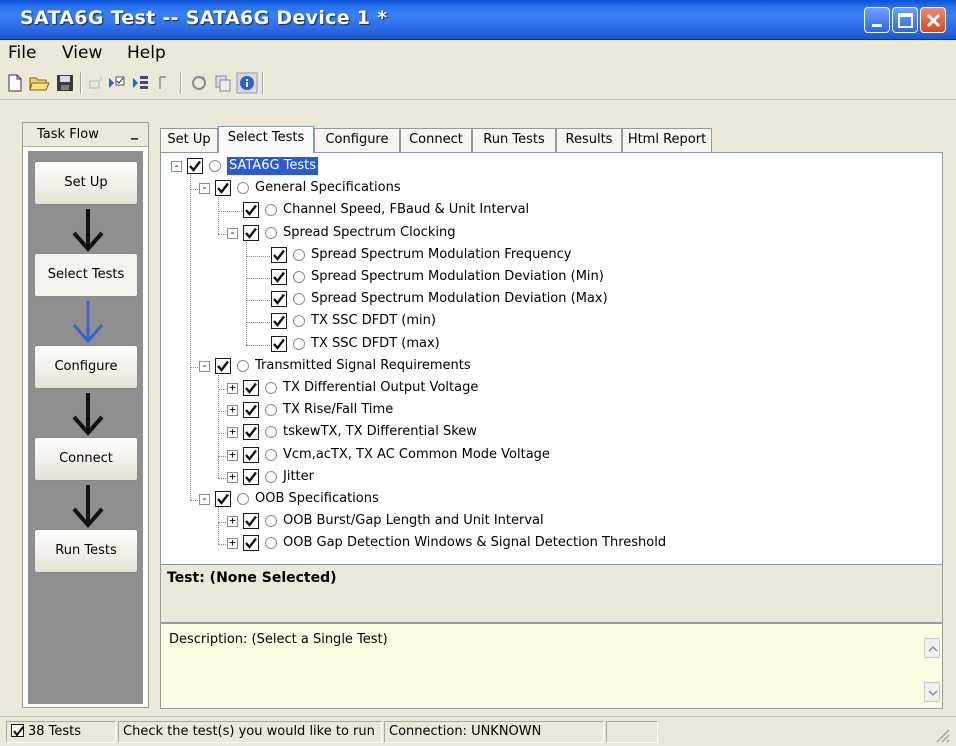 This screenshot has height=746, width=956. What do you see at coordinates (551, 167) in the screenshot?
I see `tree-item: - SATA6G Tests` at bounding box center [551, 167].